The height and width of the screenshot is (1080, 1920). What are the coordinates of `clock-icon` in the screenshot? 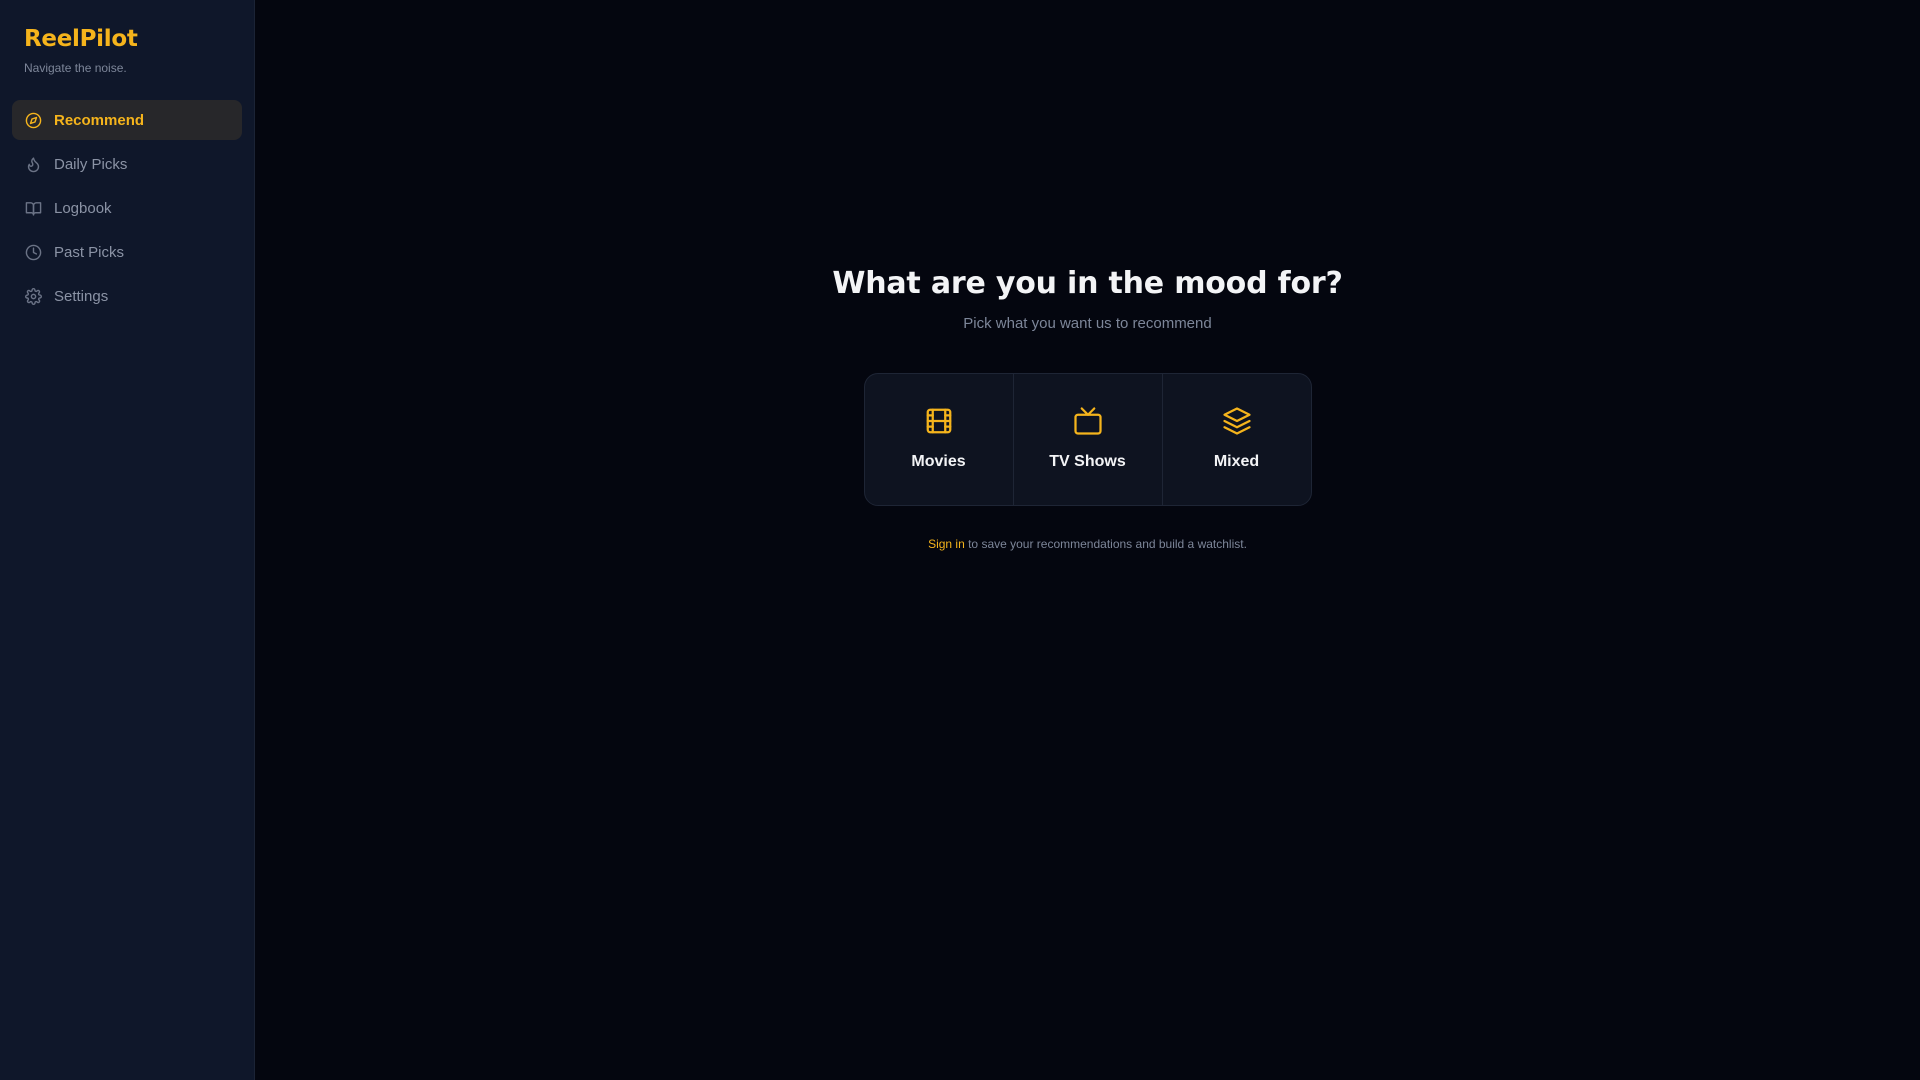 It's located at (33, 252).